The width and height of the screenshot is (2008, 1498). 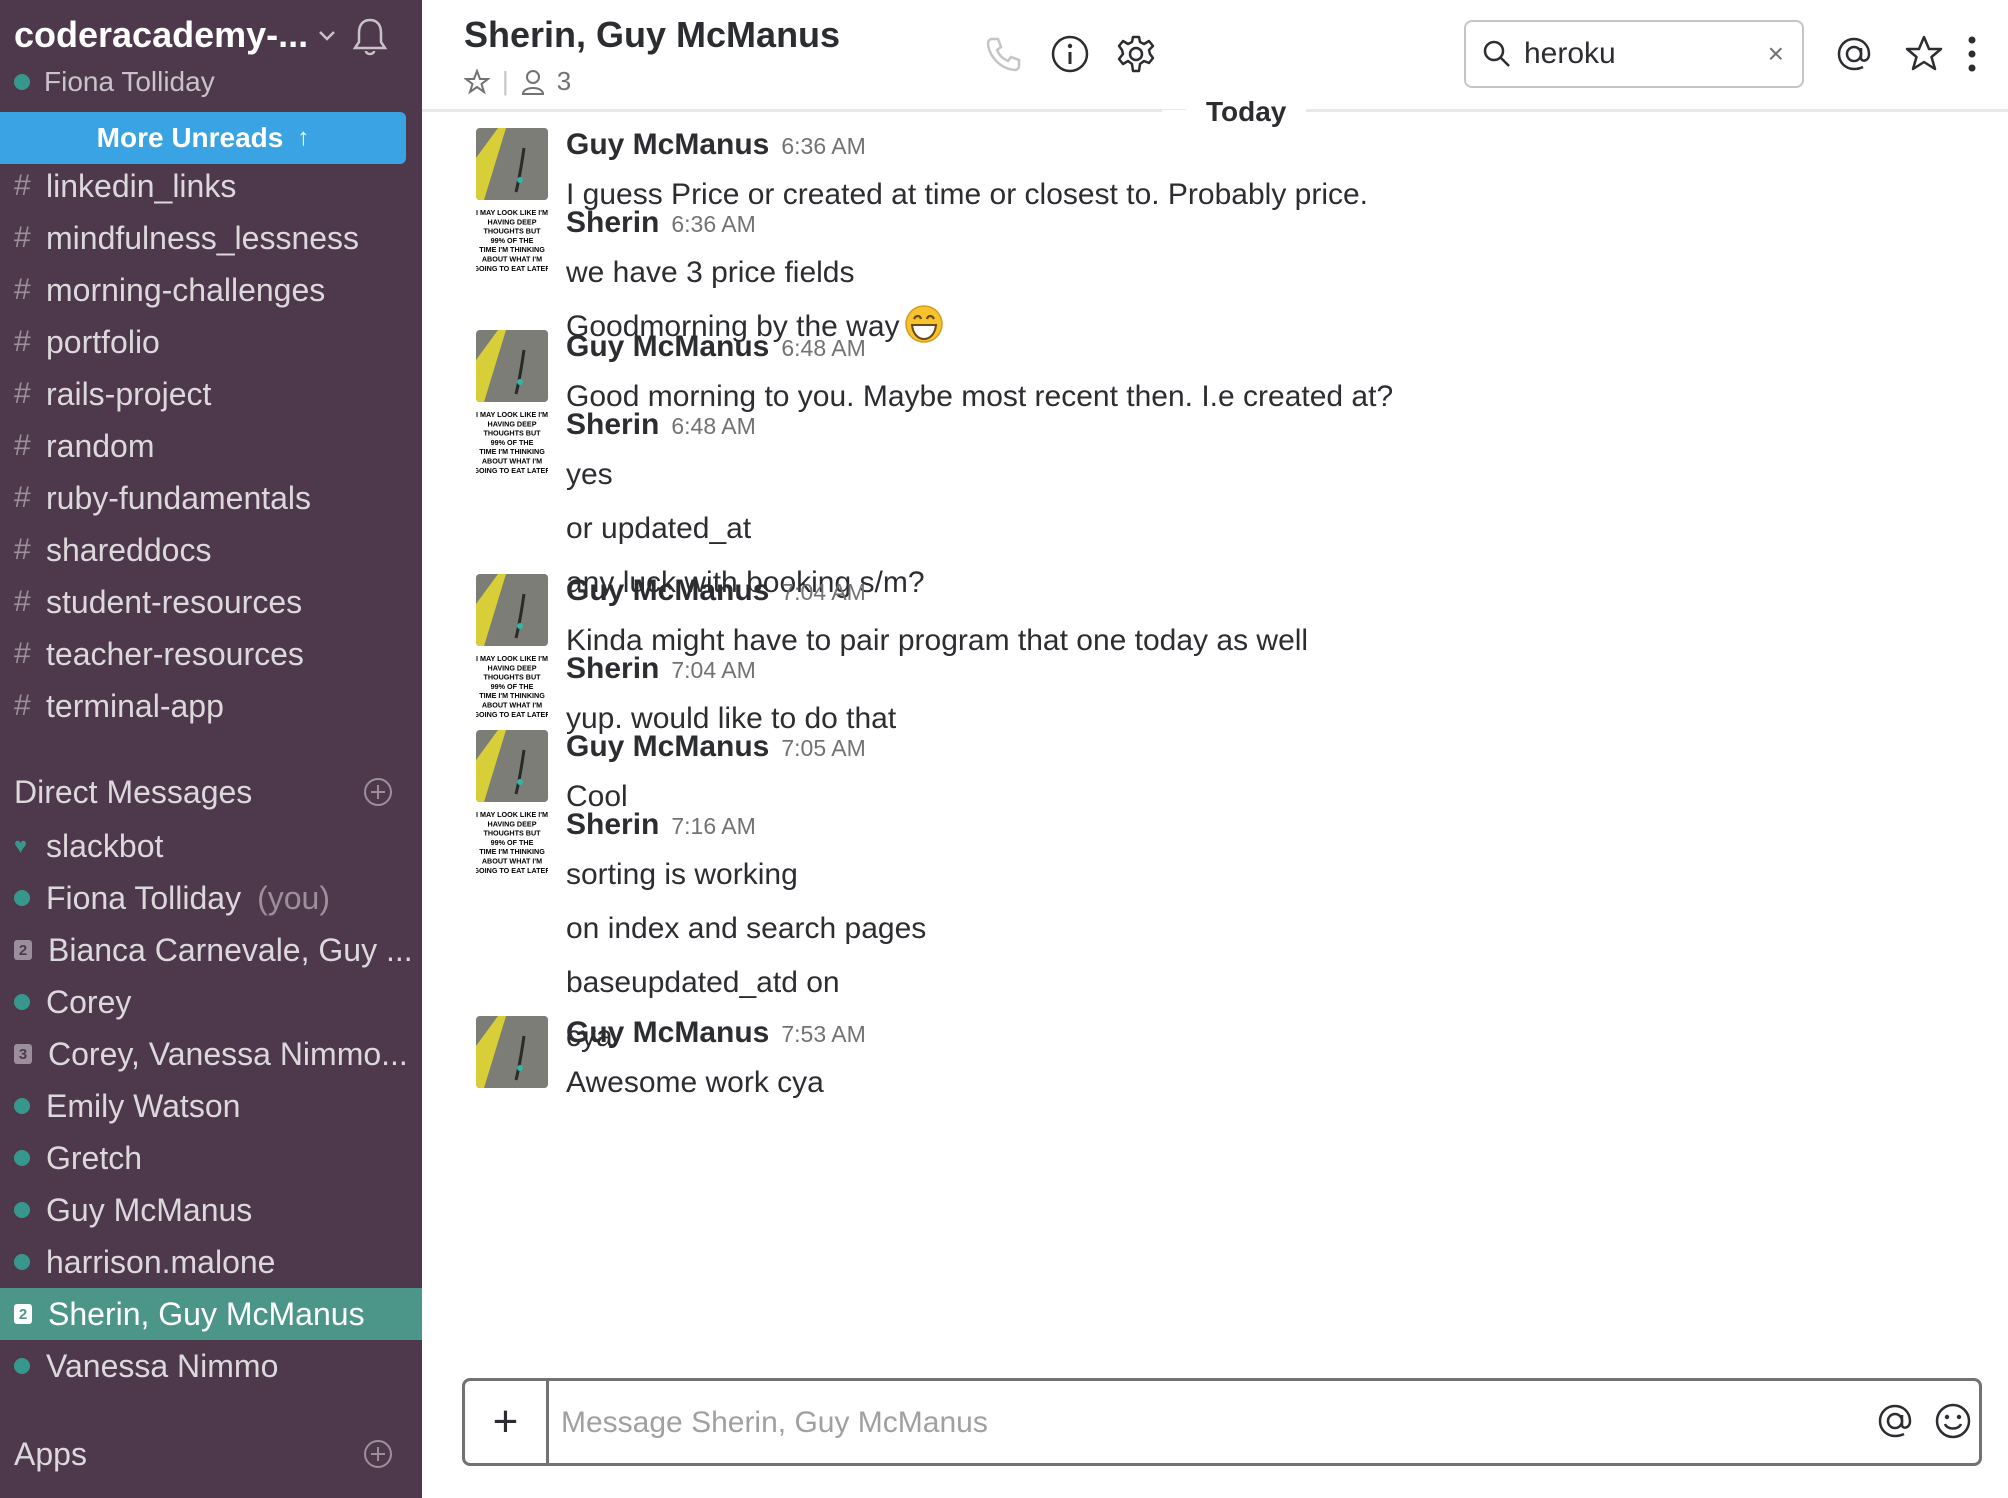 What do you see at coordinates (211, 186) in the screenshot?
I see `sidebar-channel-item: # linkedin_links` at bounding box center [211, 186].